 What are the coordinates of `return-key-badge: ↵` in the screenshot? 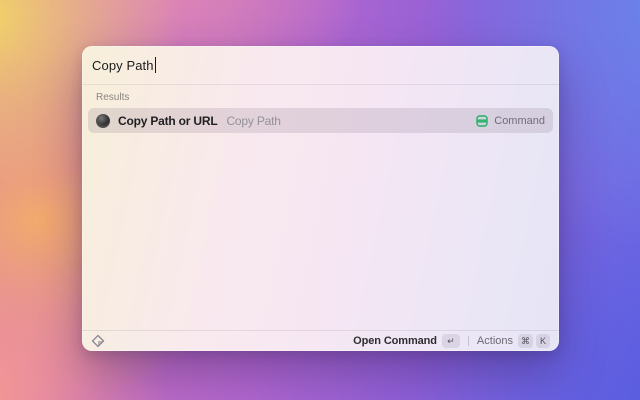 It's located at (450, 341).